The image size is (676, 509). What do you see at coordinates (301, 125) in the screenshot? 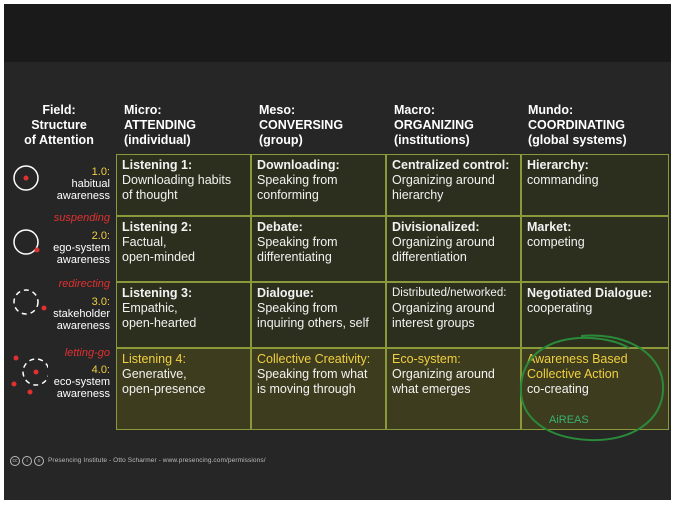
I see `column-header-line2: CONVERSING` at bounding box center [301, 125].